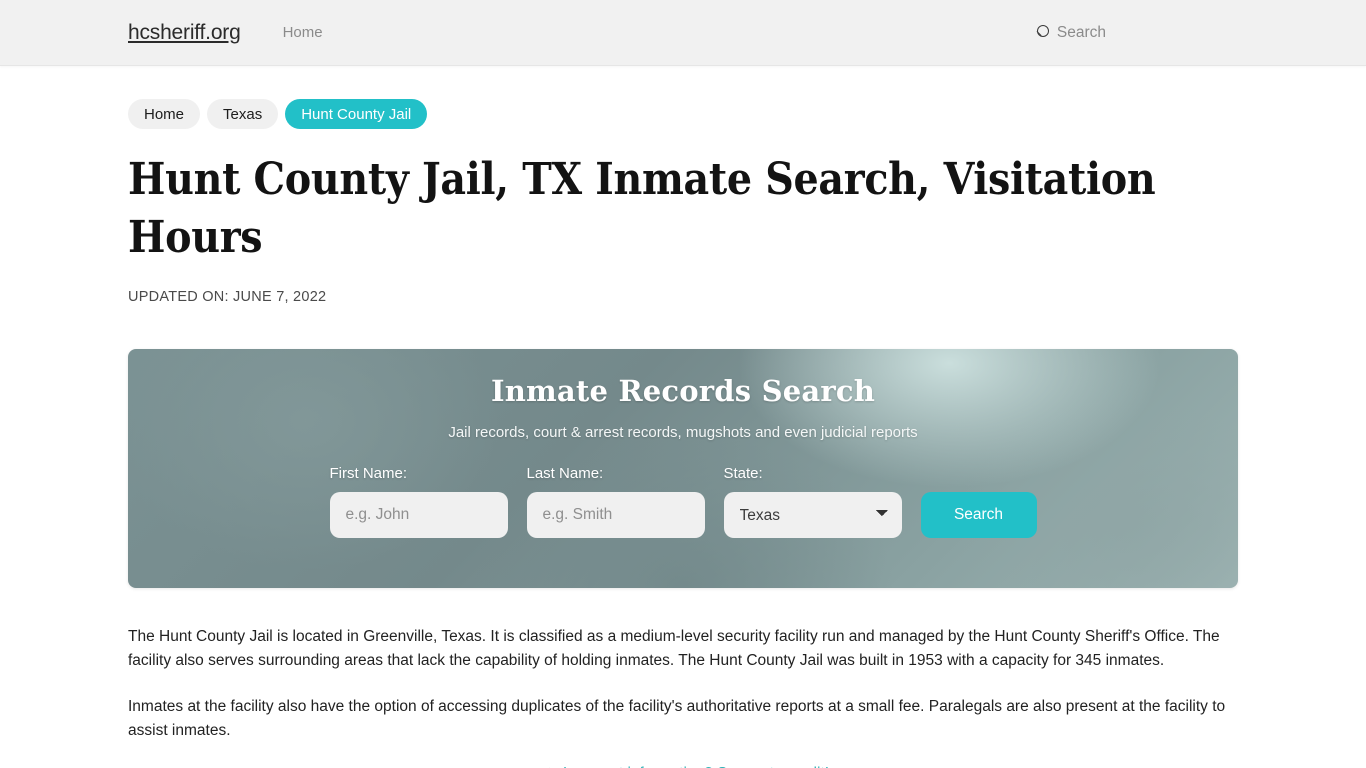 The image size is (1366, 768). What do you see at coordinates (978, 515) in the screenshot?
I see `search-submit-button: Search` at bounding box center [978, 515].